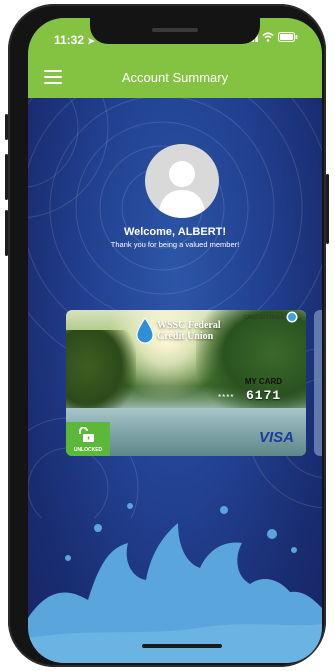  Describe the element at coordinates (74, 40) in the screenshot. I see `status-time: 11:32 ➤` at that location.